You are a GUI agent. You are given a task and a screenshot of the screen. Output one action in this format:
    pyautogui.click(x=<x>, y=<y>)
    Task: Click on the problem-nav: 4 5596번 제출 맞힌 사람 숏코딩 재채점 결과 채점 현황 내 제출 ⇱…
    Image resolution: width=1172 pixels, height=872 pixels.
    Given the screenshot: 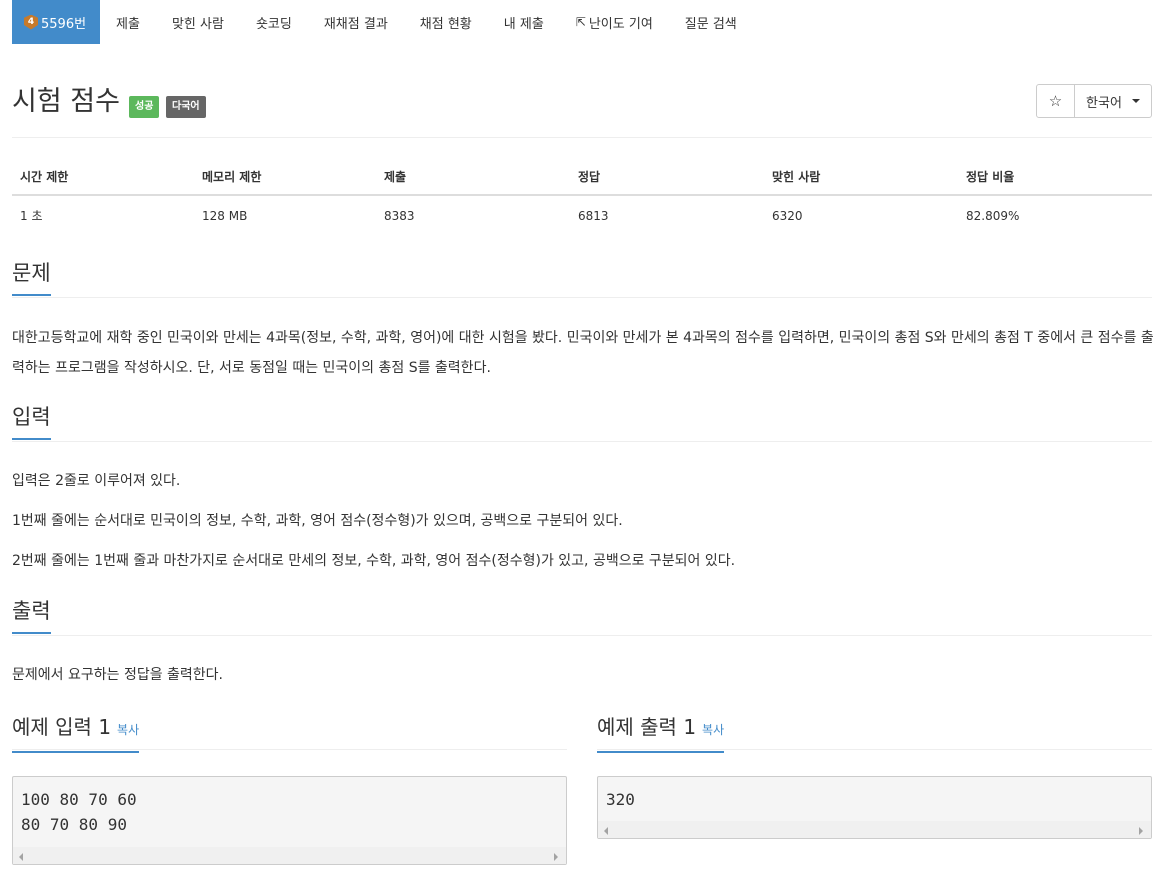 What is the action you would take?
    pyautogui.click(x=382, y=22)
    